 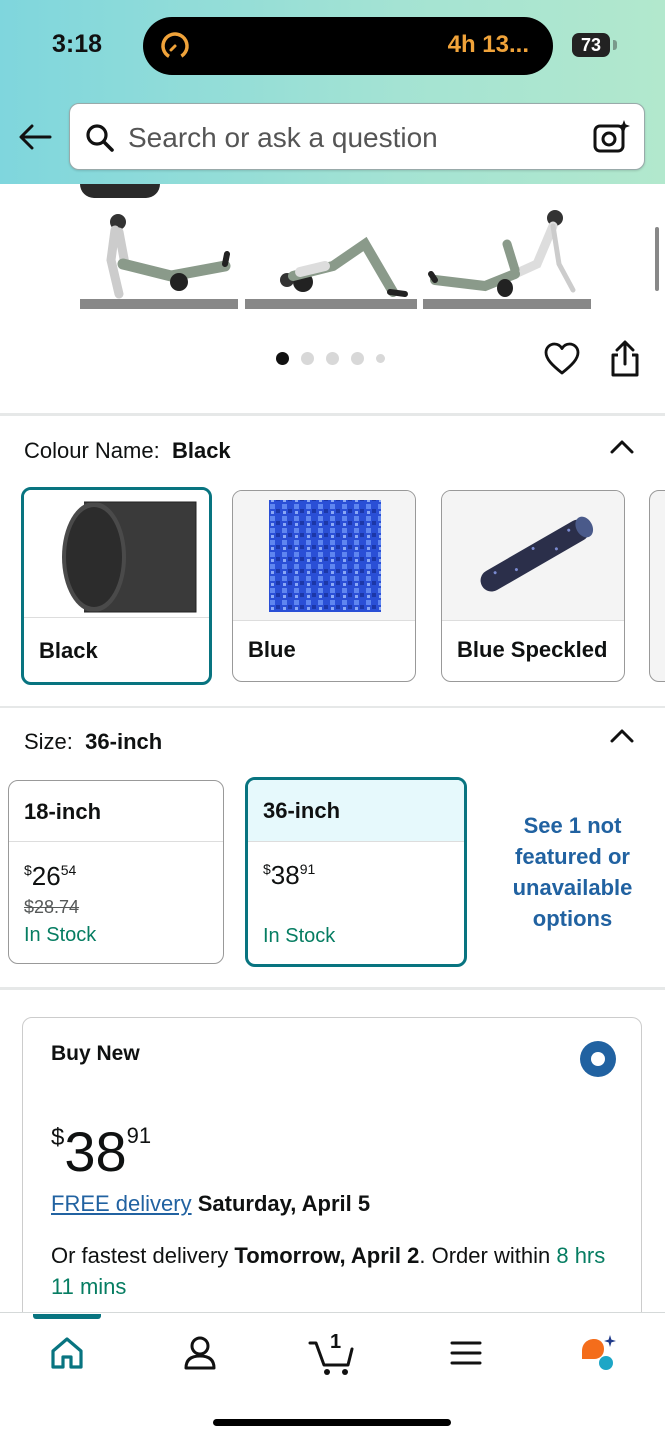 What do you see at coordinates (282, 358) in the screenshot?
I see `gallery-dot-active` at bounding box center [282, 358].